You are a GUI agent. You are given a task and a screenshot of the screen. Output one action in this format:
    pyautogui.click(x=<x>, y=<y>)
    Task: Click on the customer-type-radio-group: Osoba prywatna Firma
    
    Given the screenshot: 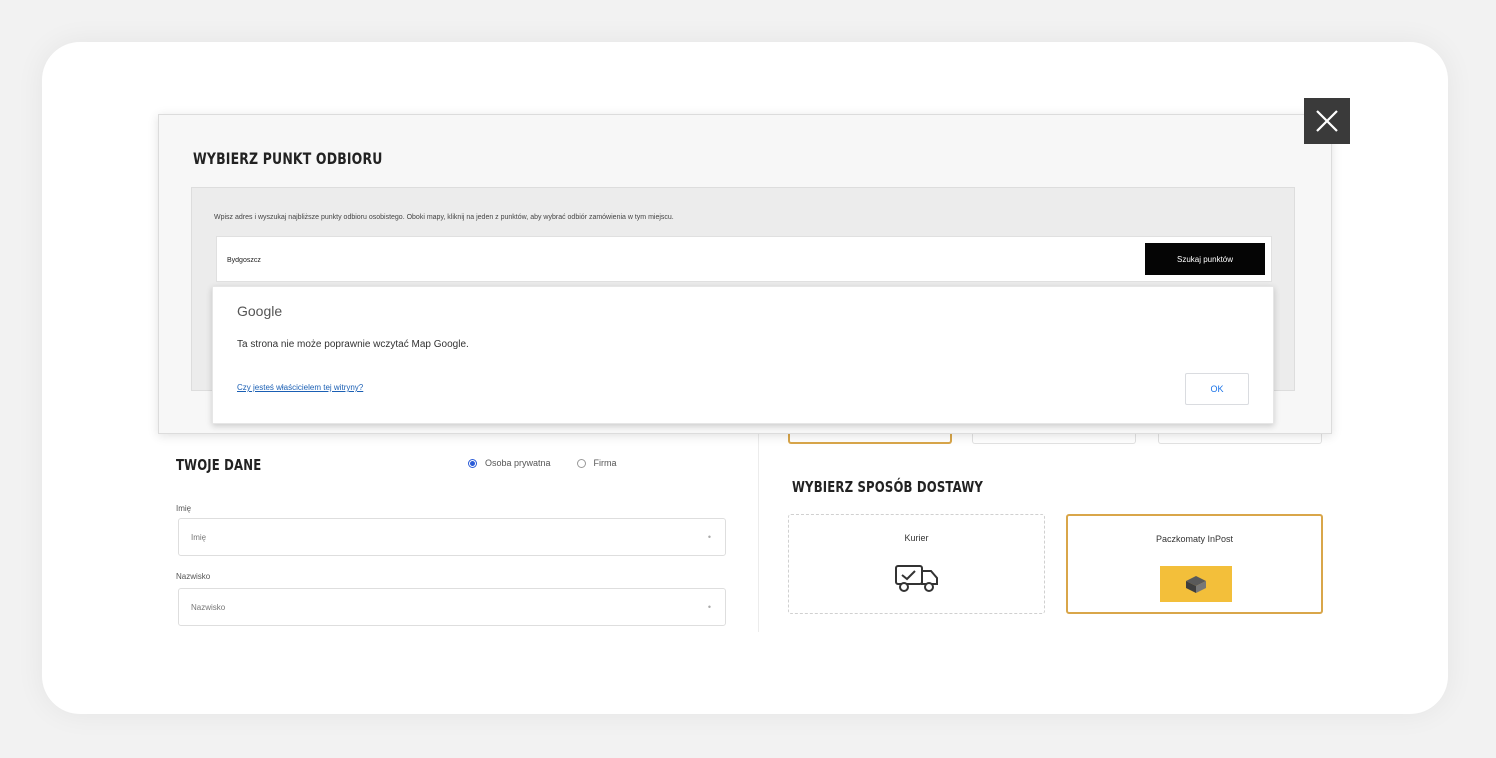 What is the action you would take?
    pyautogui.click(x=542, y=463)
    